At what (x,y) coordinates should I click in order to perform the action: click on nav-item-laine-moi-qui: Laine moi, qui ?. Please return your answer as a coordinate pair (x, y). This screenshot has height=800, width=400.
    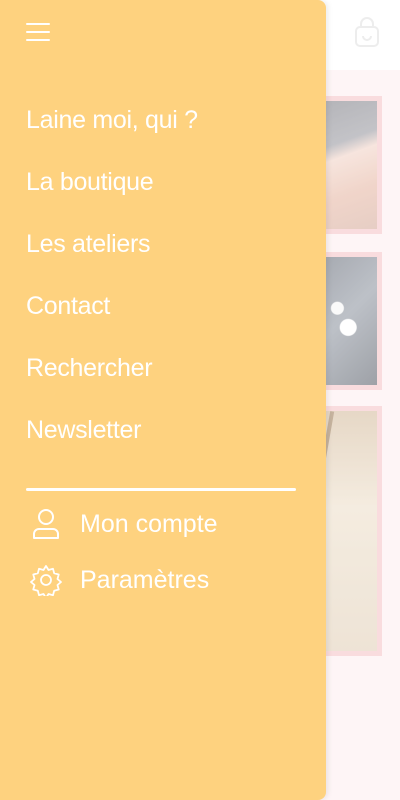
    Looking at the image, I should click on (166, 127).